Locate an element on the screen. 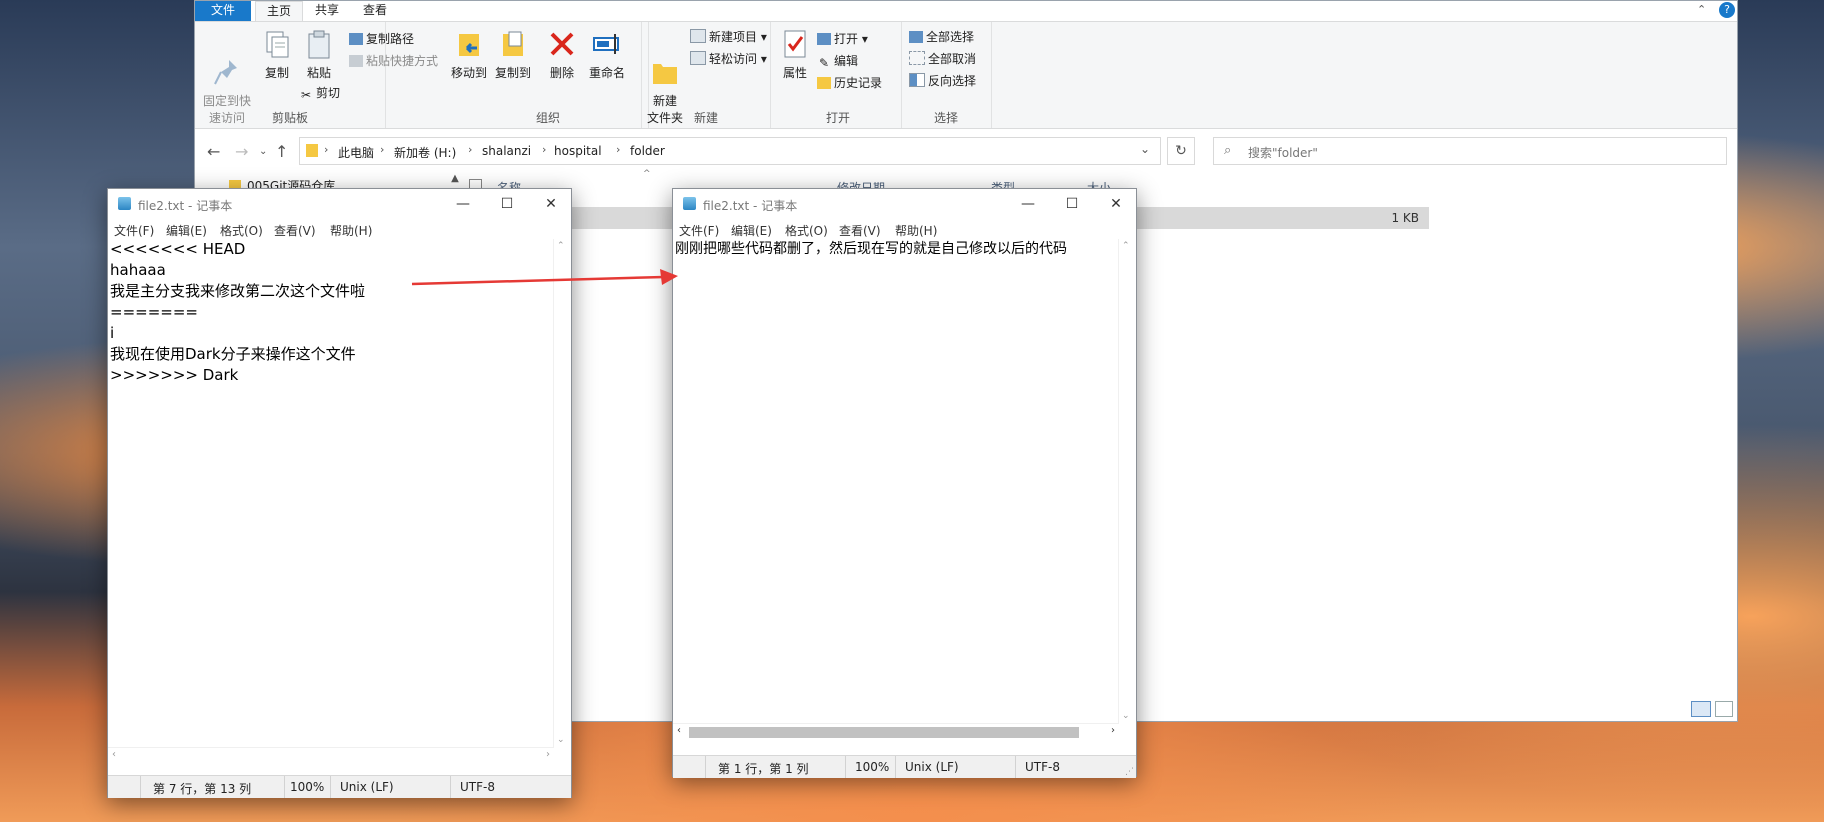 The image size is (1824, 822). history-button: 历史记录 is located at coordinates (849, 82).